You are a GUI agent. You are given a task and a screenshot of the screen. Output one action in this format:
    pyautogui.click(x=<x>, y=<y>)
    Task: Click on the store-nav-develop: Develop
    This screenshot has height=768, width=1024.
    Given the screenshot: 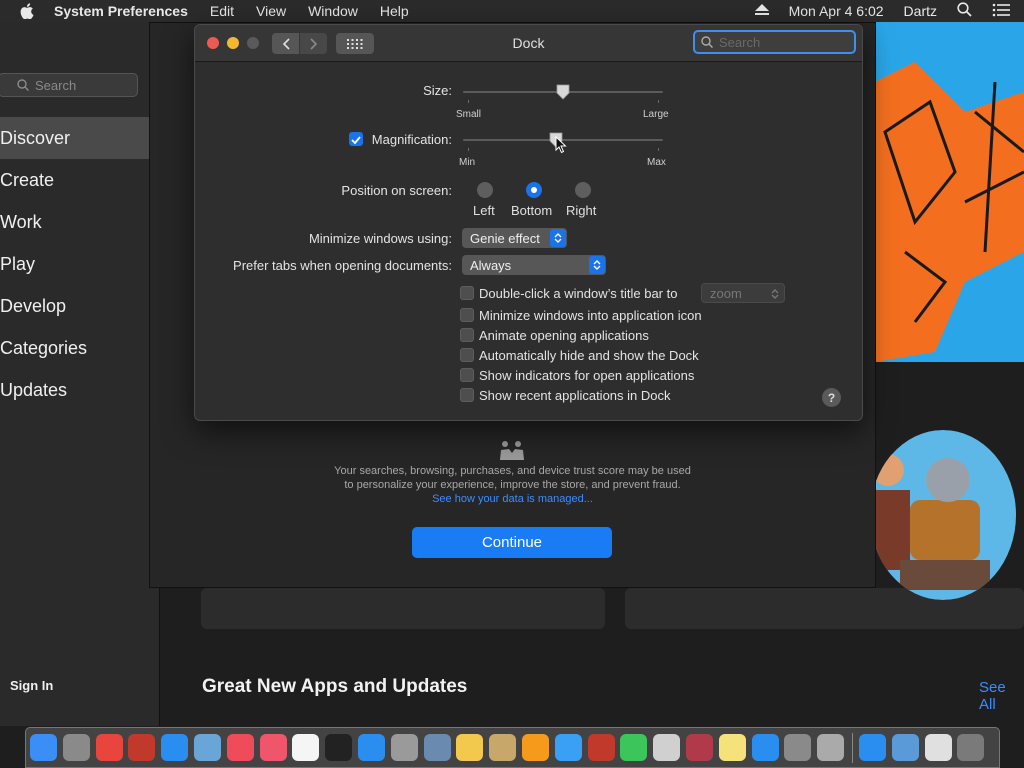 What is the action you would take?
    pyautogui.click(x=74, y=306)
    